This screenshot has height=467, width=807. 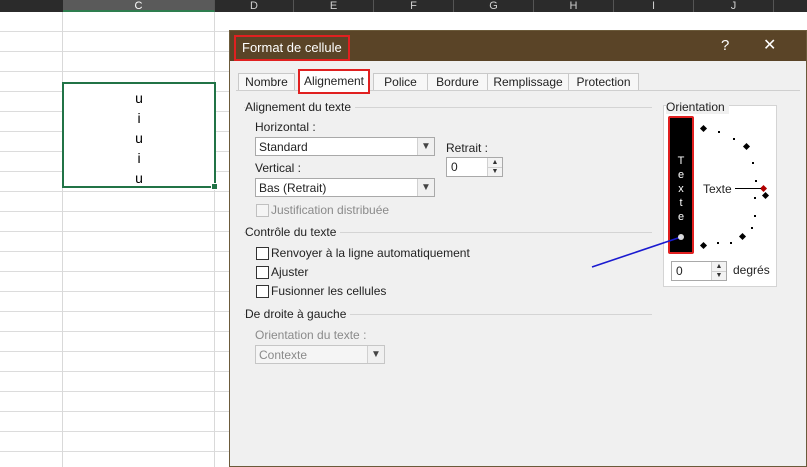 What do you see at coordinates (681, 161) in the screenshot?
I see `vertical-text-letter: T` at bounding box center [681, 161].